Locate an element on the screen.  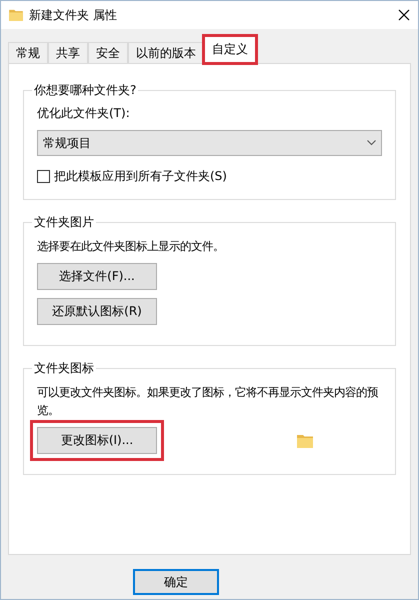
window-title: 新建文件夹 属性 is located at coordinates (73, 15).